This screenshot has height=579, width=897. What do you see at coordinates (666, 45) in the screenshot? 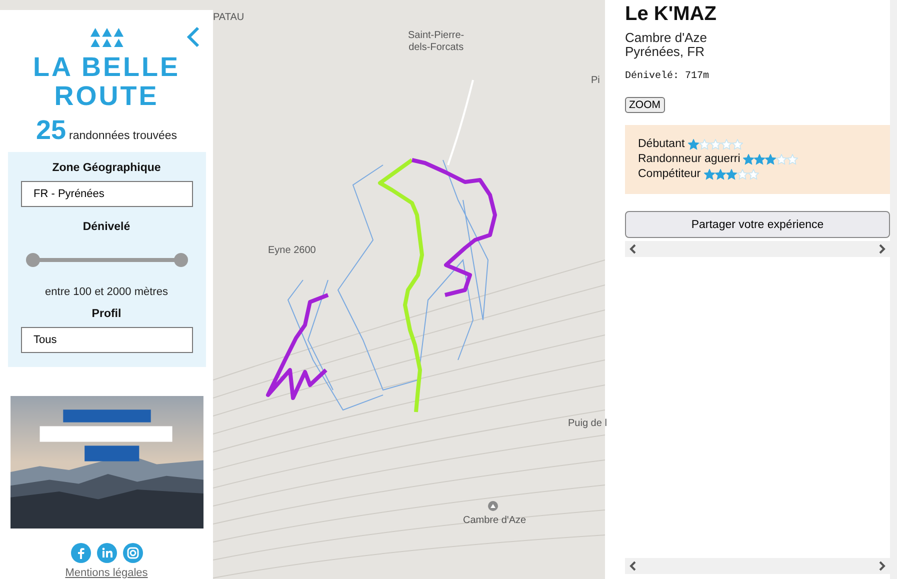
I see `trail-location: Cambre d'Aze Pyrénées, FR` at bounding box center [666, 45].